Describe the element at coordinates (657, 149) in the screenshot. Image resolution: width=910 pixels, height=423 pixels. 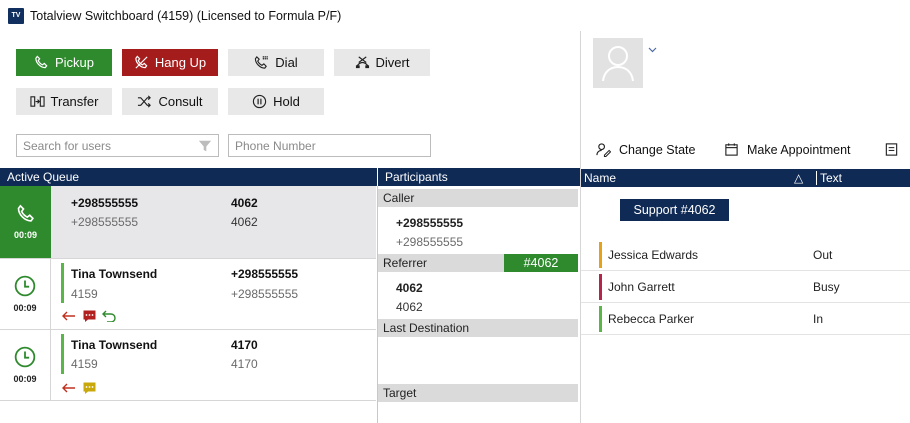
I see `change-state-label: Change State` at that location.